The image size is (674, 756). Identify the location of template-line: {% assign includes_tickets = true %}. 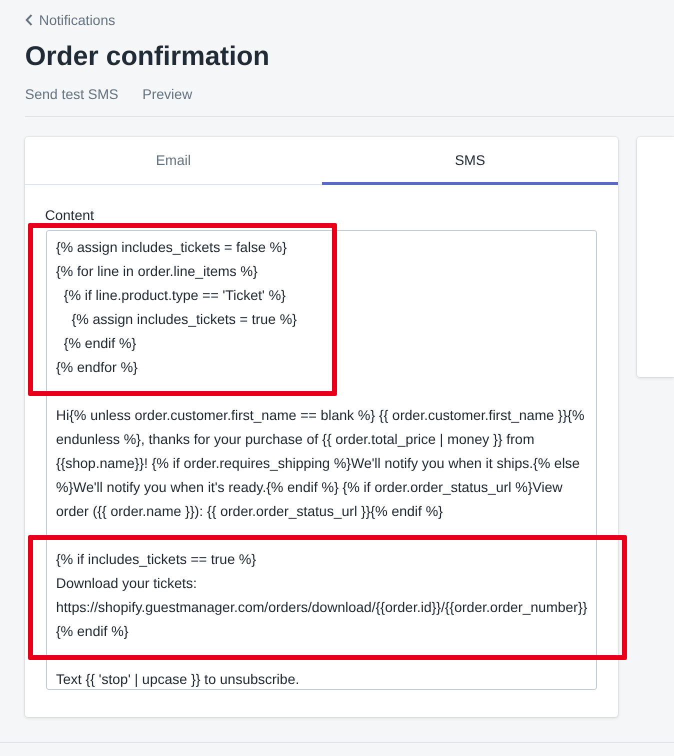
(183, 319).